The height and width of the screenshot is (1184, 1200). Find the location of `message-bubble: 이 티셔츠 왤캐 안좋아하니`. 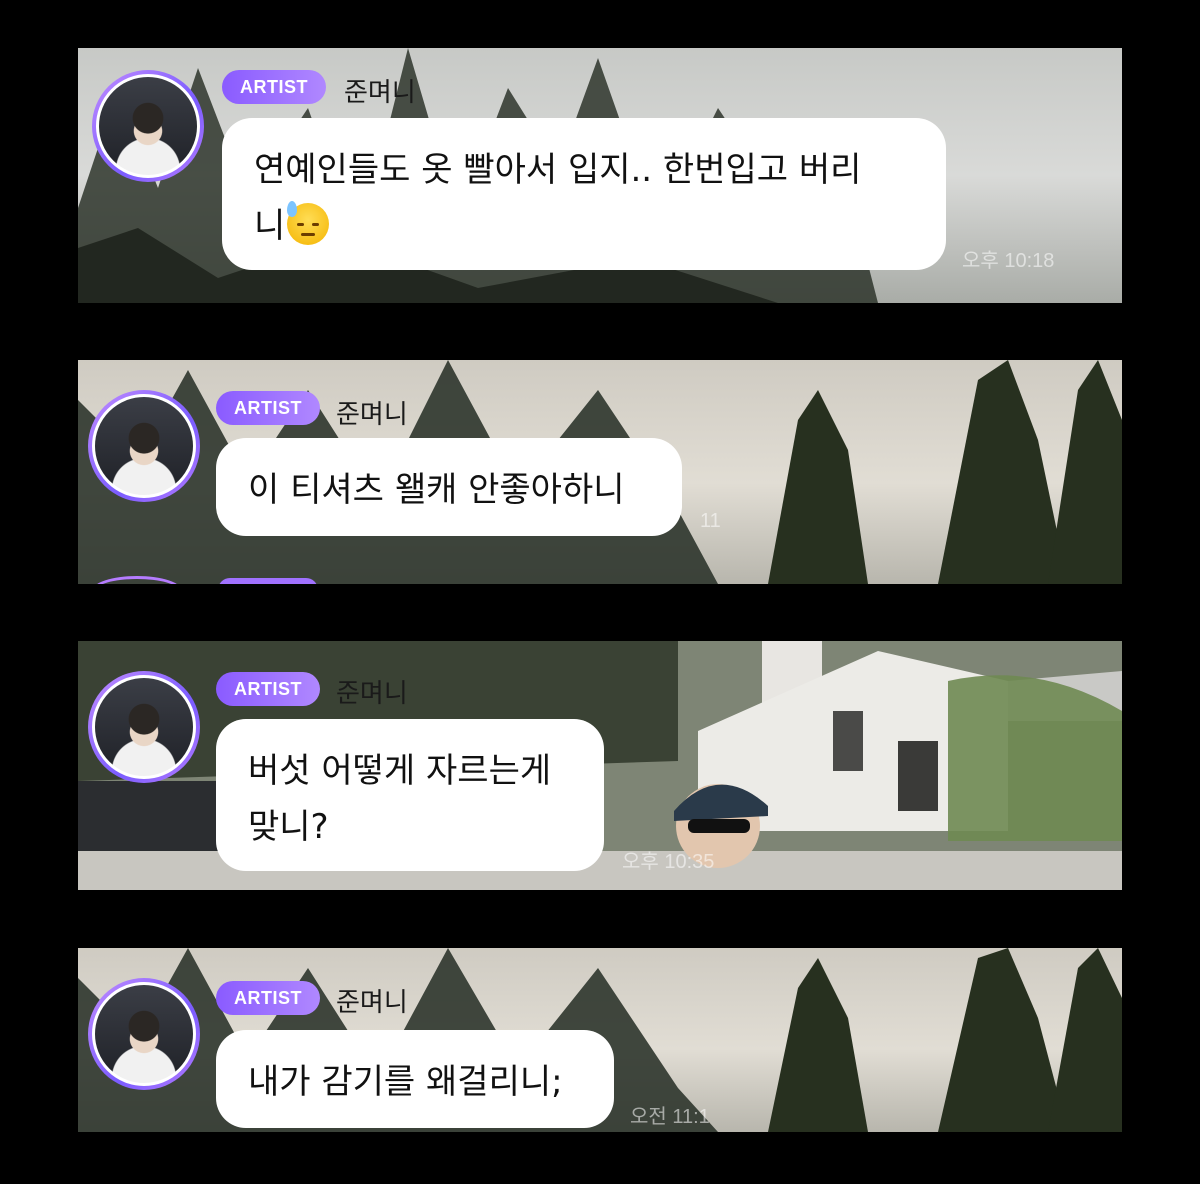

message-bubble: 이 티셔츠 왤캐 안좋아하니 is located at coordinates (449, 487).